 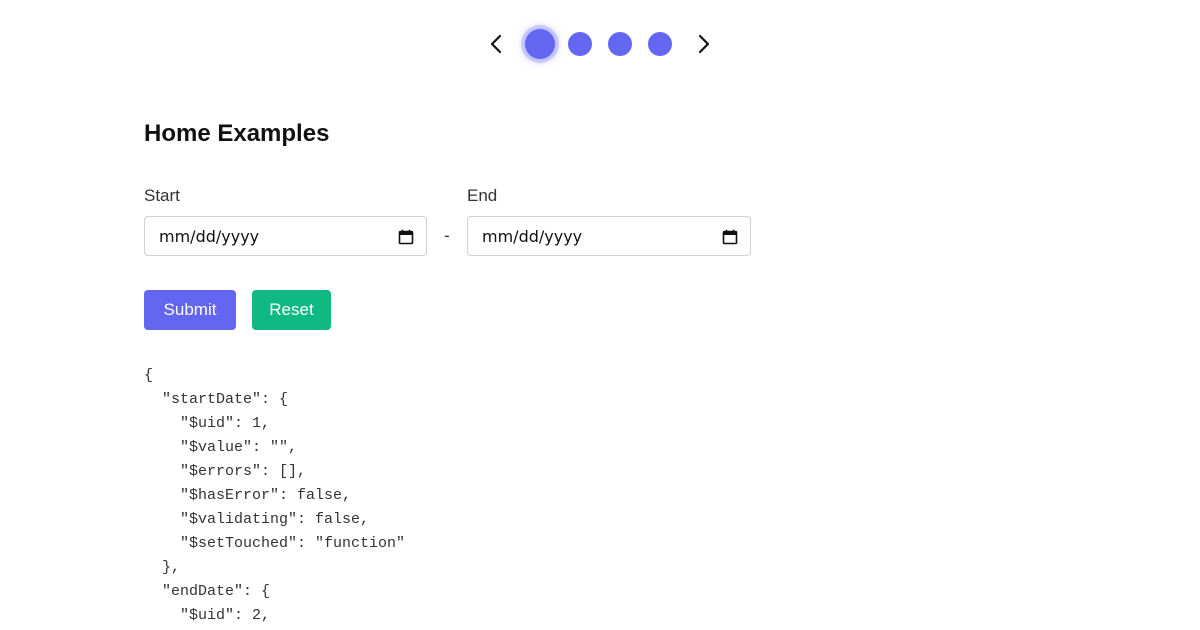 What do you see at coordinates (237, 133) in the screenshot?
I see `page-title: Home Examples` at bounding box center [237, 133].